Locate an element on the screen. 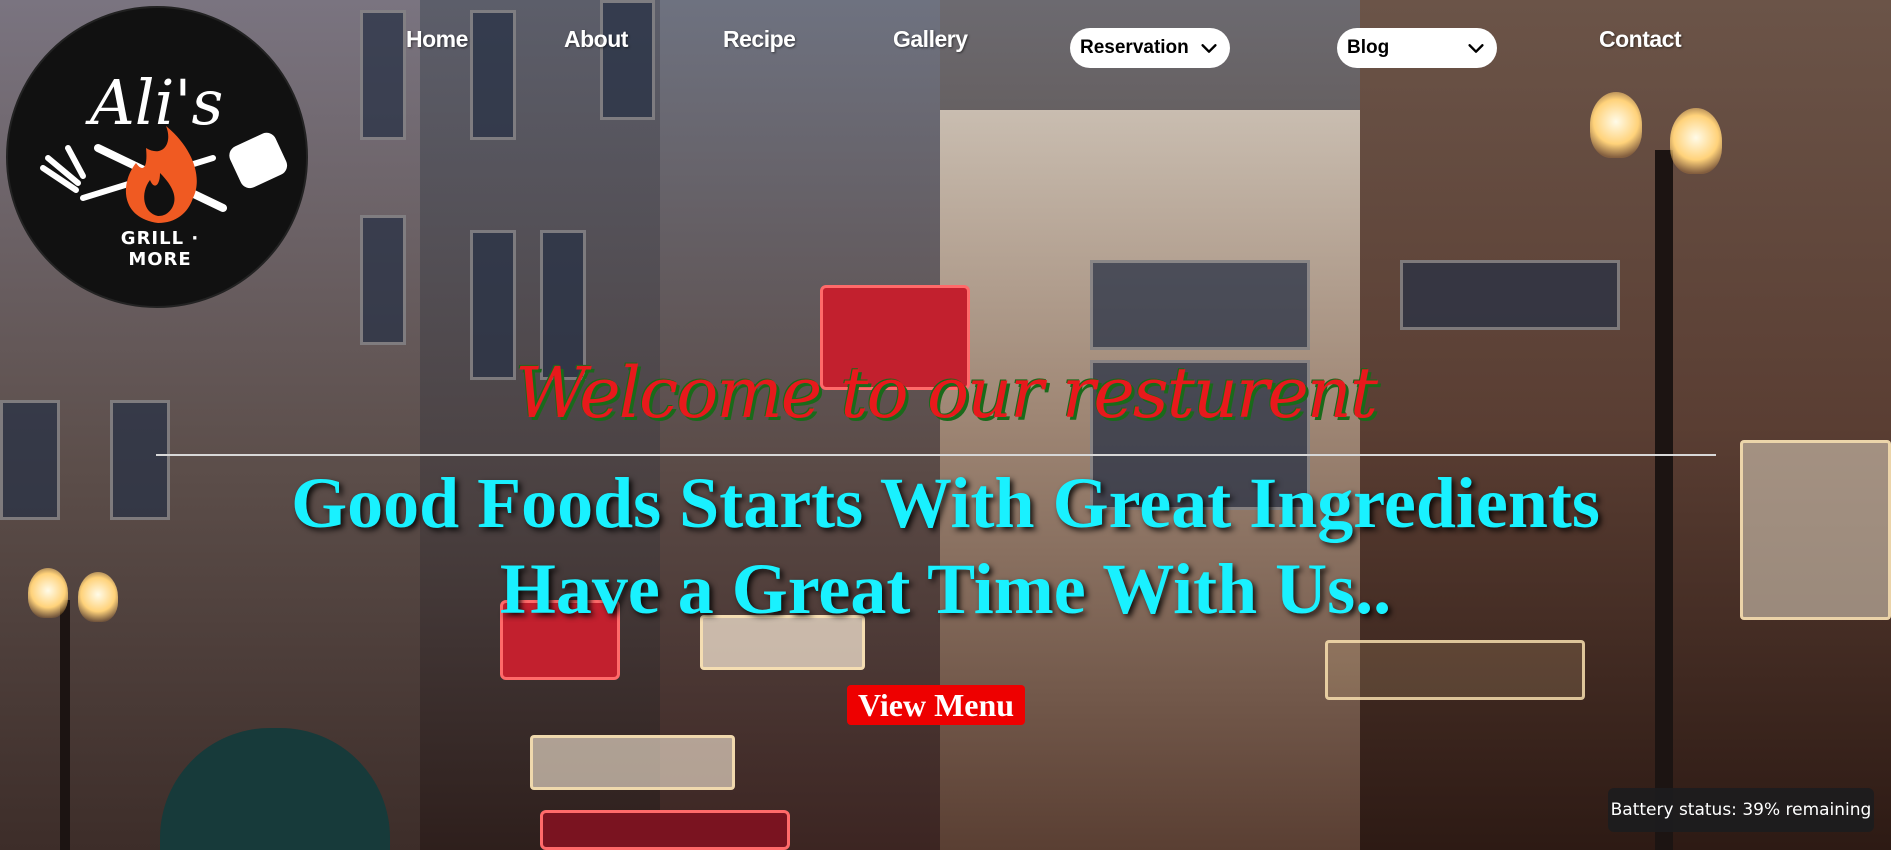 Image resolution: width=1891 pixels, height=850 pixels. view-menu-button: View Menu is located at coordinates (936, 705).